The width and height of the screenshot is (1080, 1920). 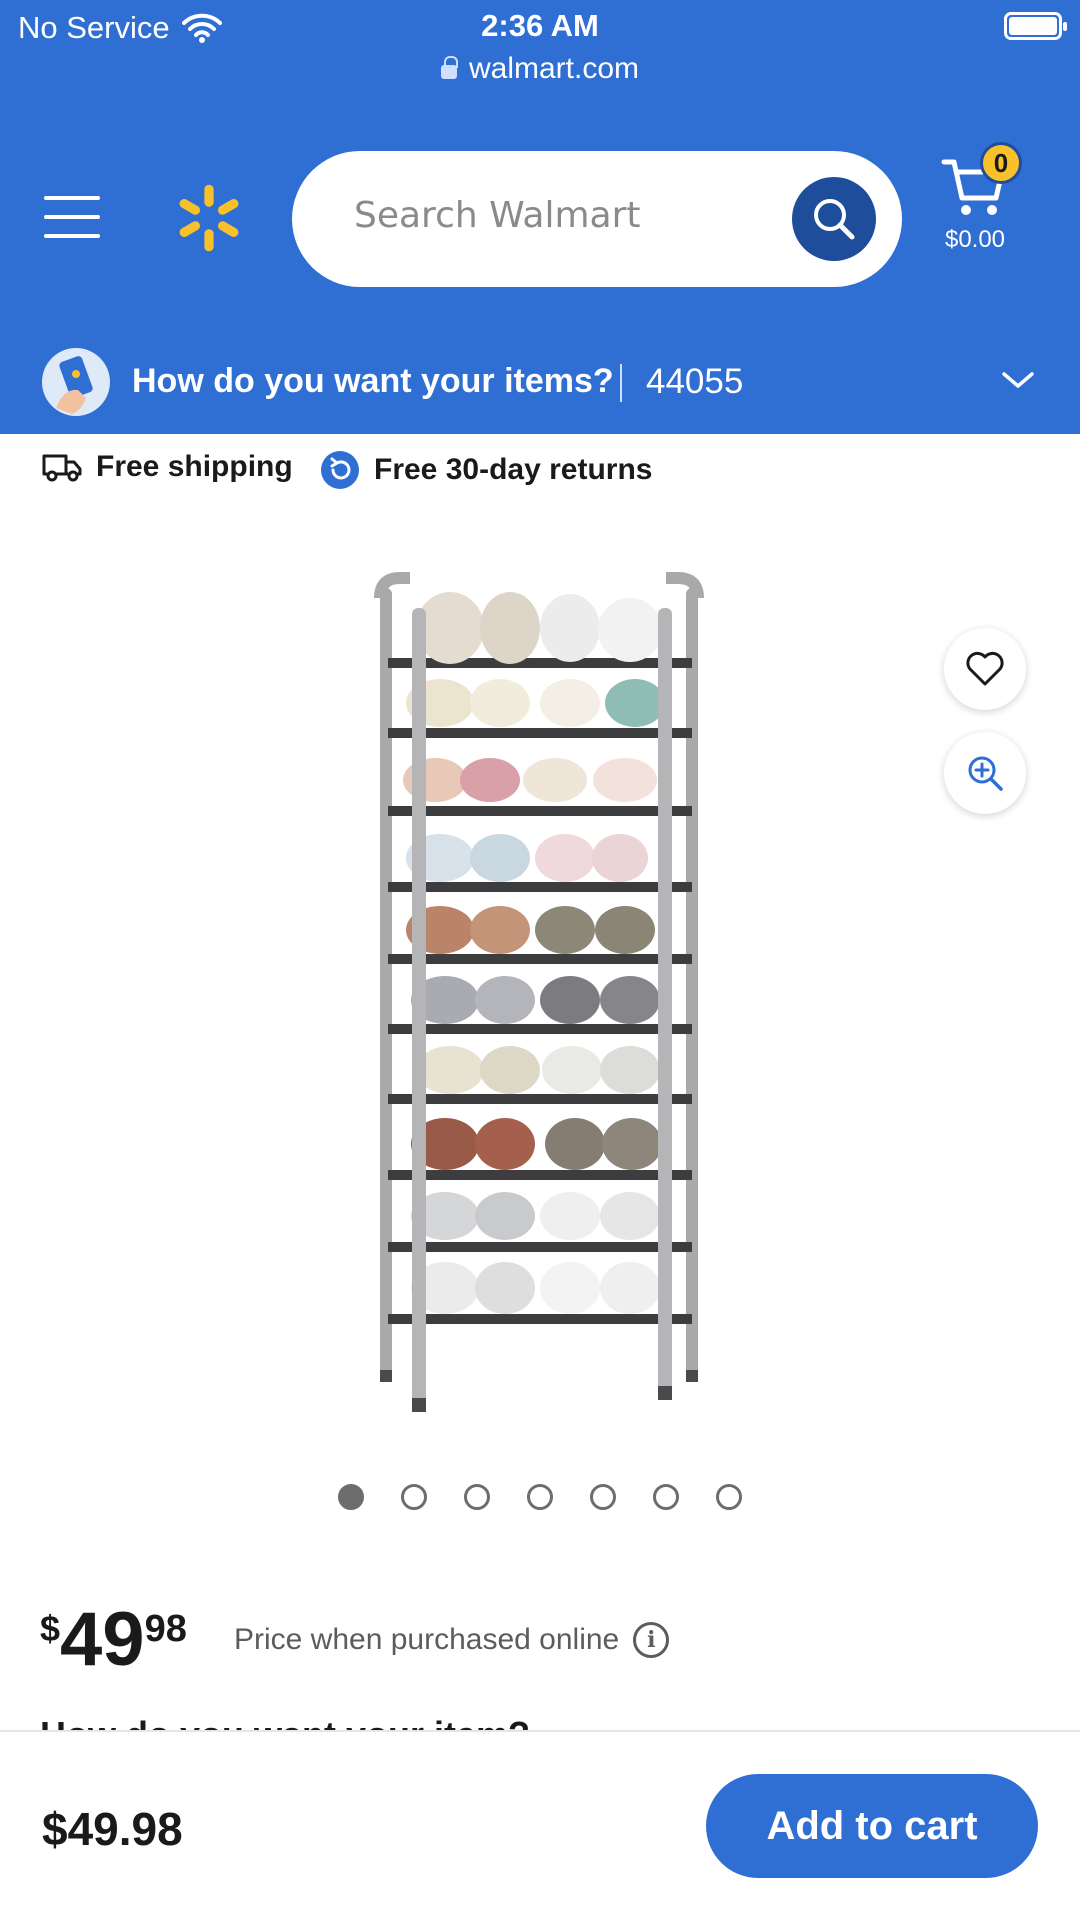 I want to click on menu-button, so click(x=72, y=218).